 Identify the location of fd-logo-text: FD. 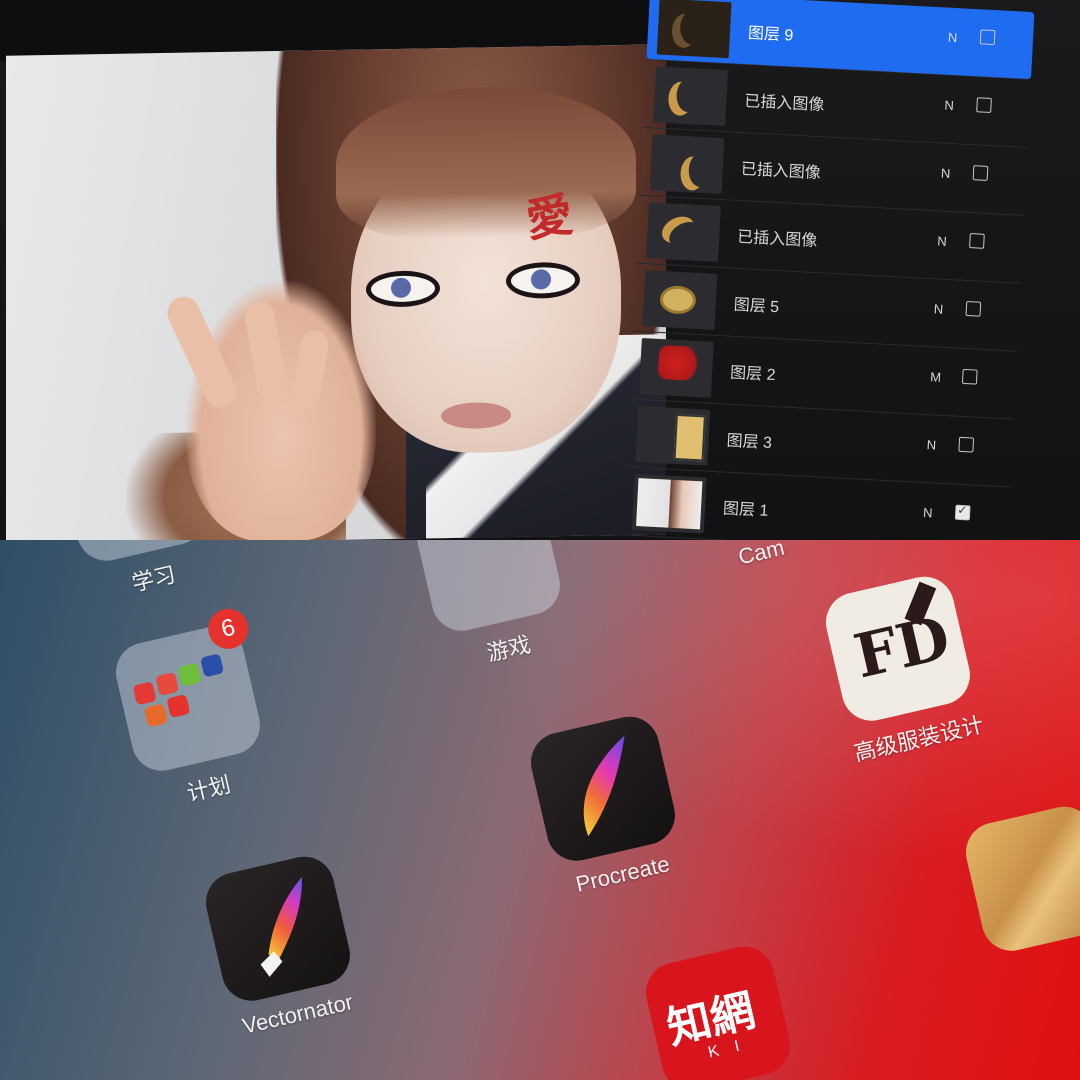
(902, 647).